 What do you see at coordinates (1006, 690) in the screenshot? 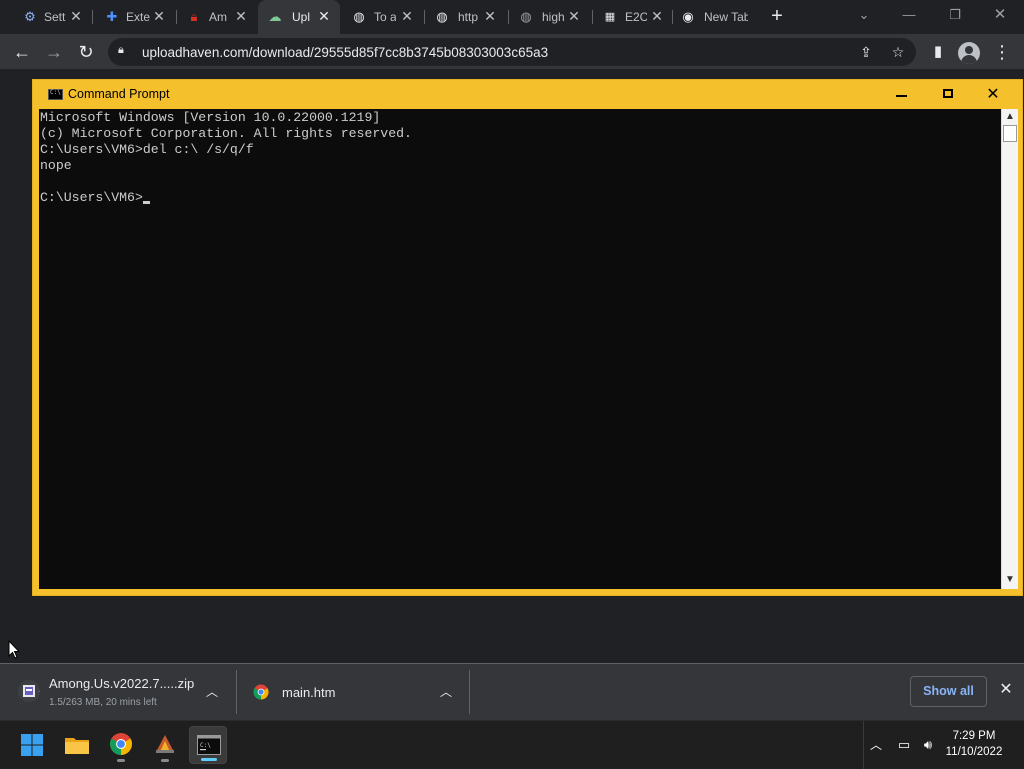
I see `close-download-bar-icon: ✕` at bounding box center [1006, 690].